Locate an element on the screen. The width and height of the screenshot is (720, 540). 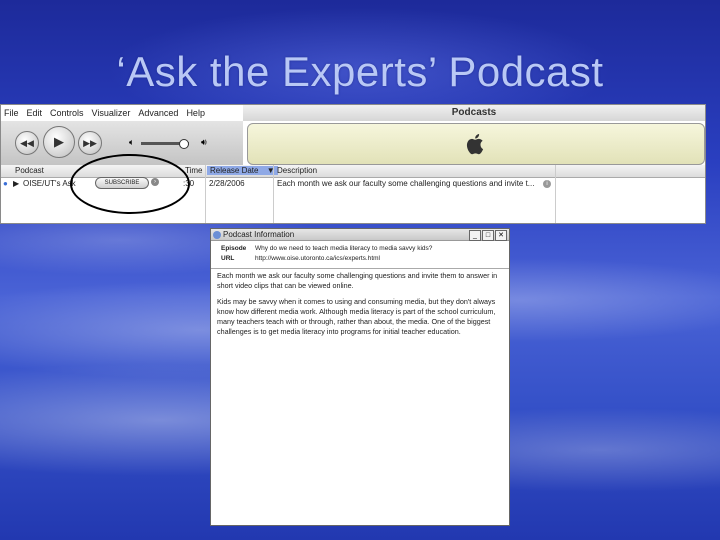
close-icon: ✕ is located at coordinates (501, 235).